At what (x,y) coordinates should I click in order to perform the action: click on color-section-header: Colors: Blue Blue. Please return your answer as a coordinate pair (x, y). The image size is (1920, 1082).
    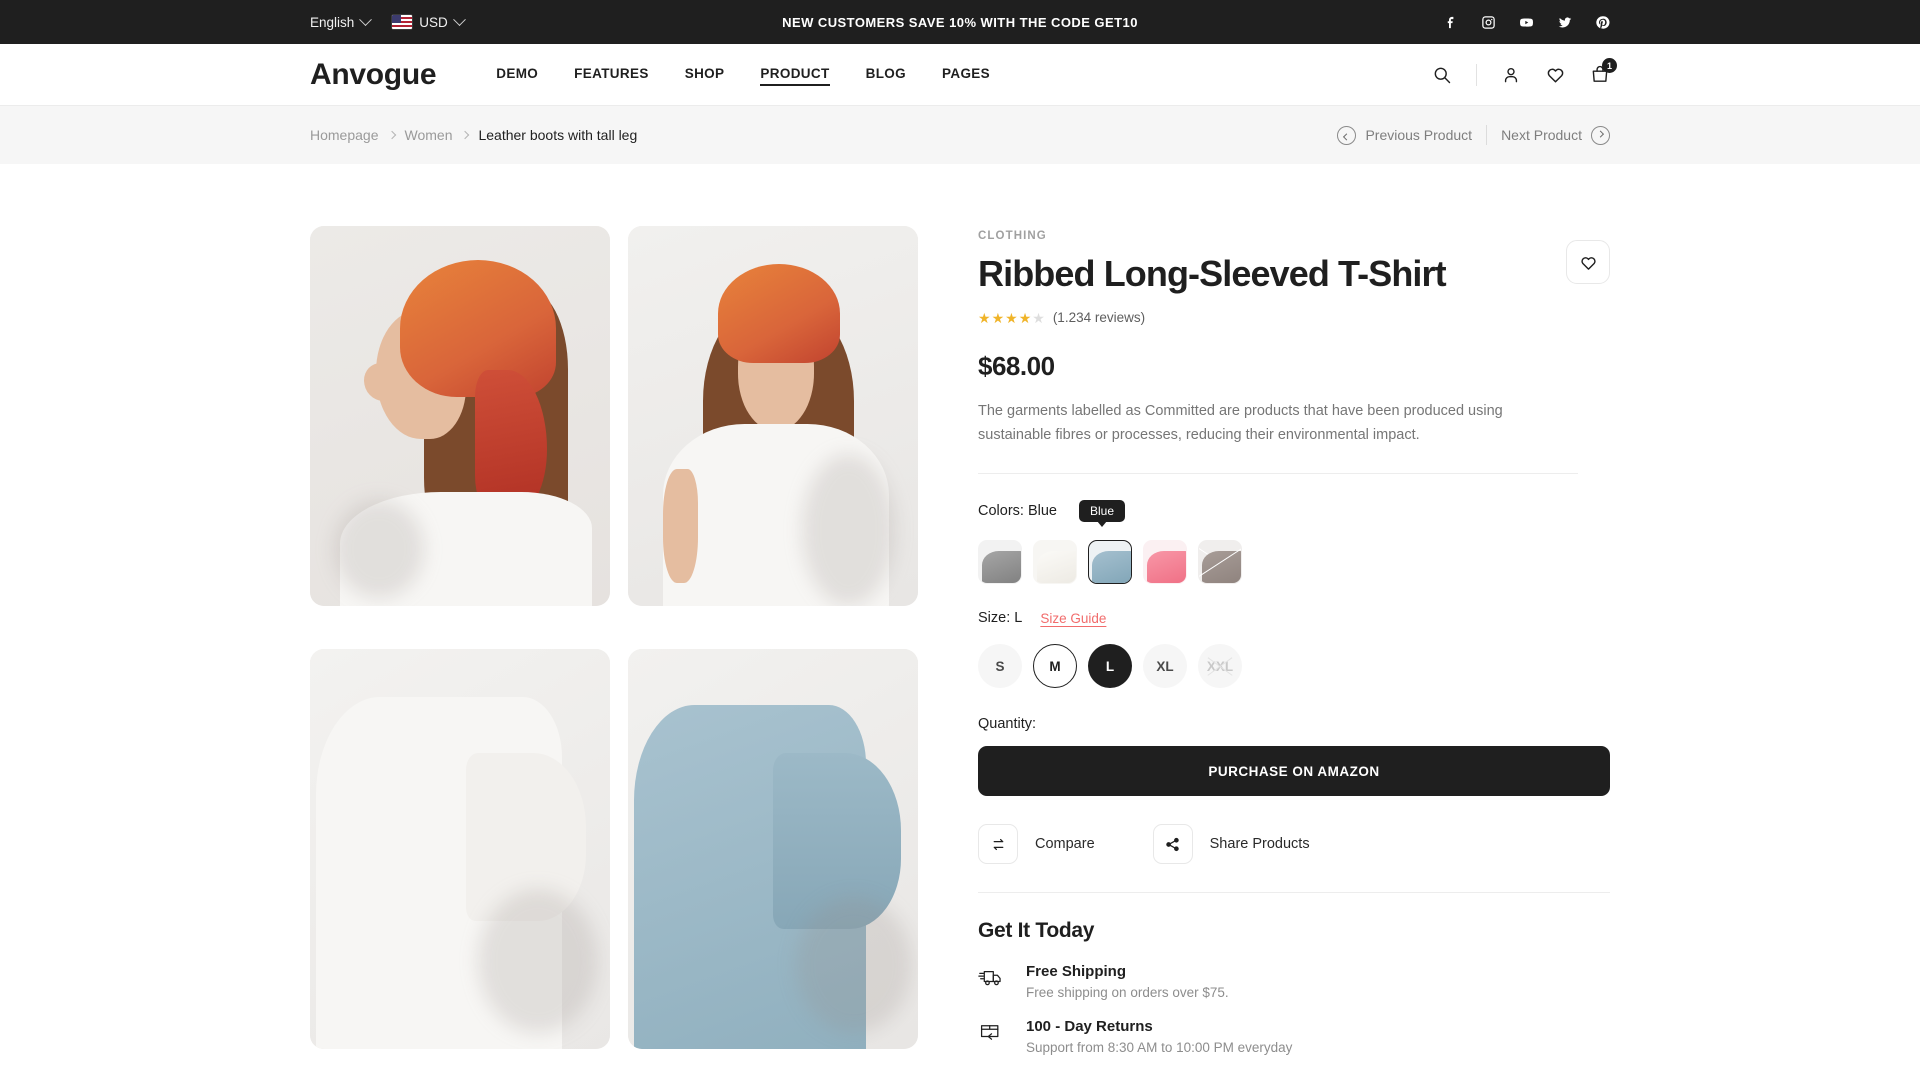
    Looking at the image, I should click on (1294, 511).